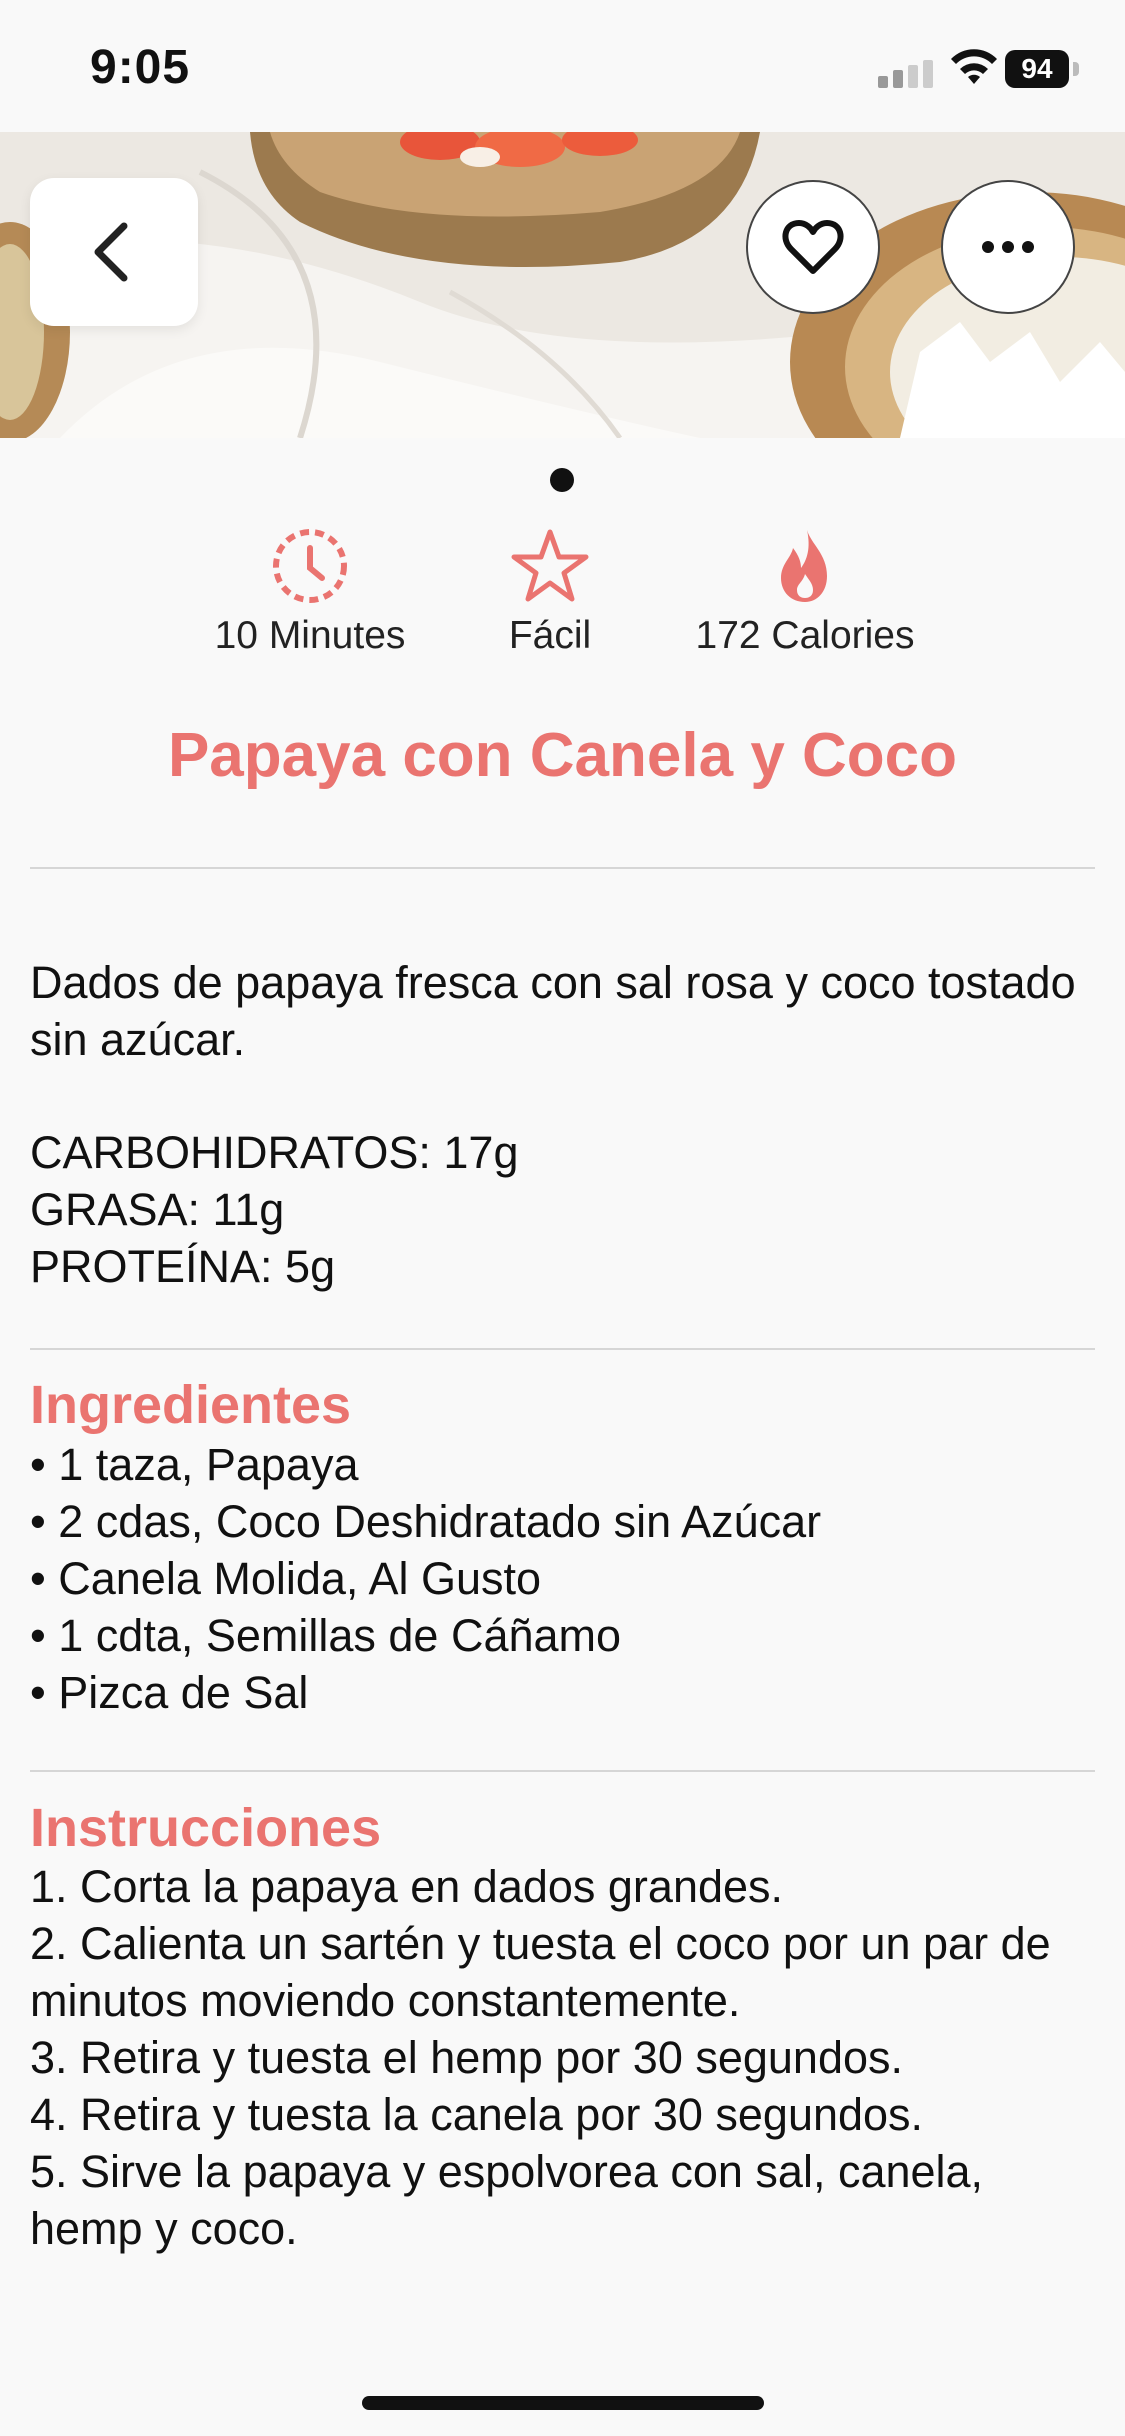  I want to click on battery-level: 94, so click(1037, 69).